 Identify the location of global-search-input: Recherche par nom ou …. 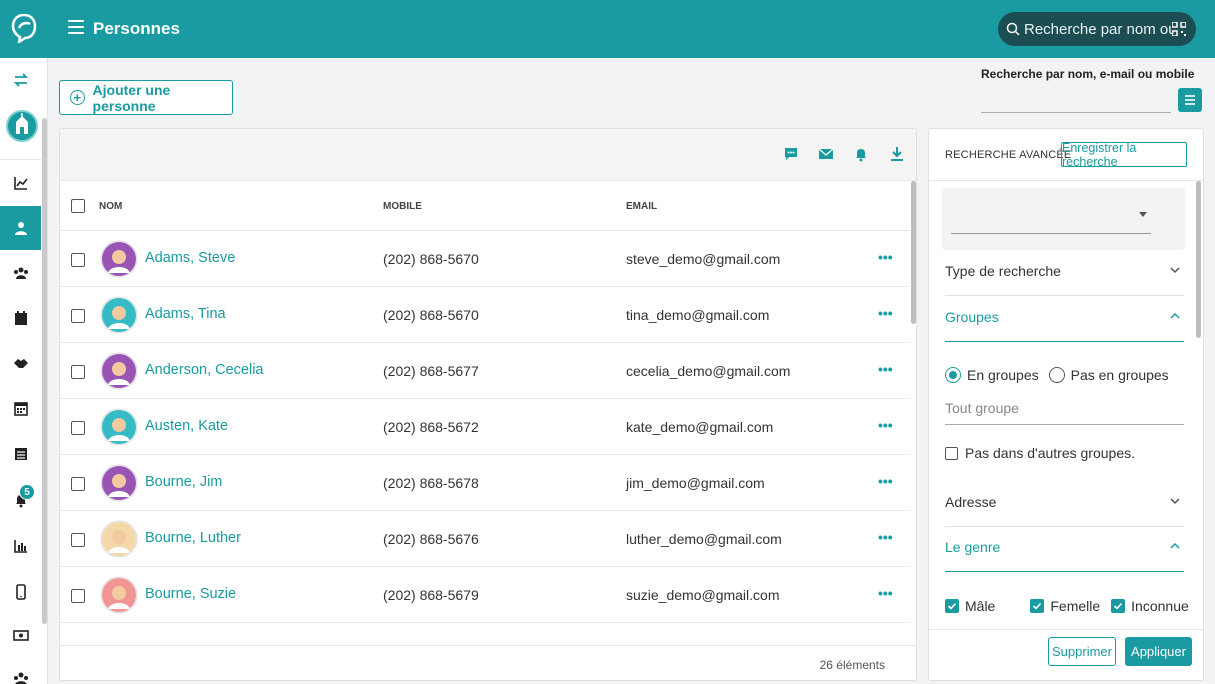
(1097, 29).